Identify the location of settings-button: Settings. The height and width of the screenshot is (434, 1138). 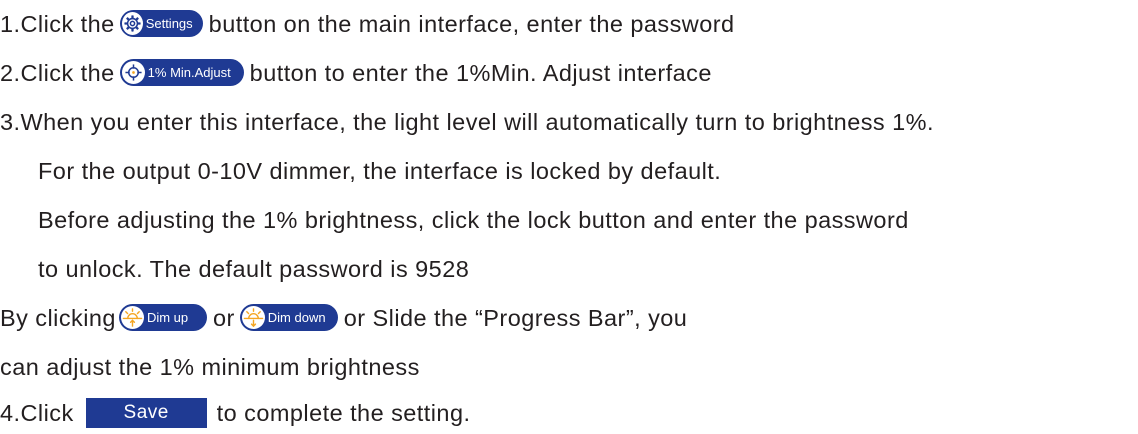
(161, 23).